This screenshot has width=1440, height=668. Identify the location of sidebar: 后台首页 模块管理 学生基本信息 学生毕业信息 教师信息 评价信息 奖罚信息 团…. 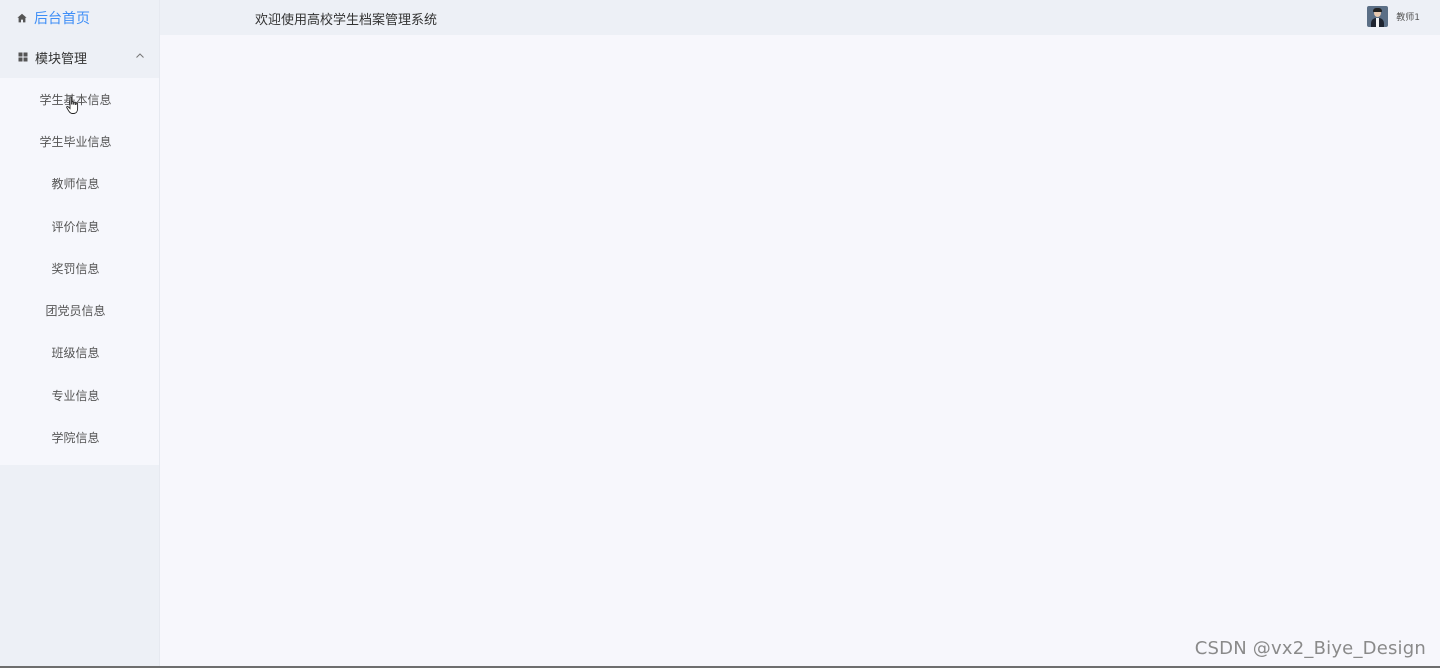
(80, 333).